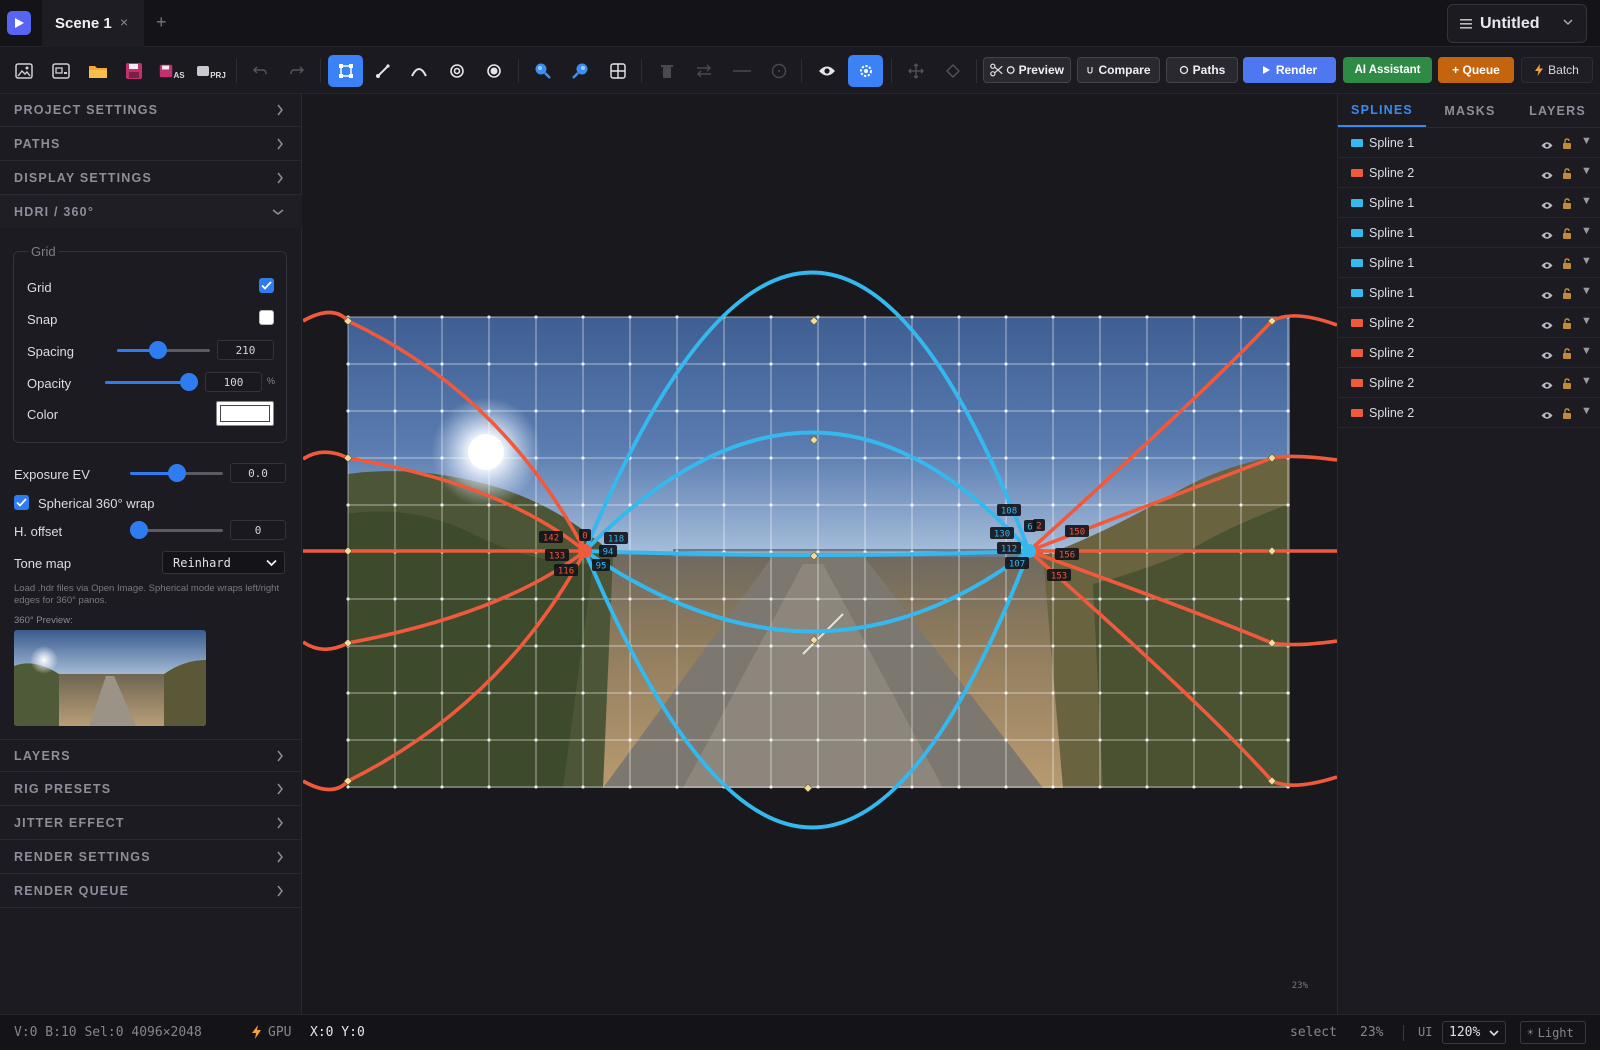 The height and width of the screenshot is (1050, 1600). Describe the element at coordinates (1517, 23) in the screenshot. I see `project-menu-button: Untitled` at that location.